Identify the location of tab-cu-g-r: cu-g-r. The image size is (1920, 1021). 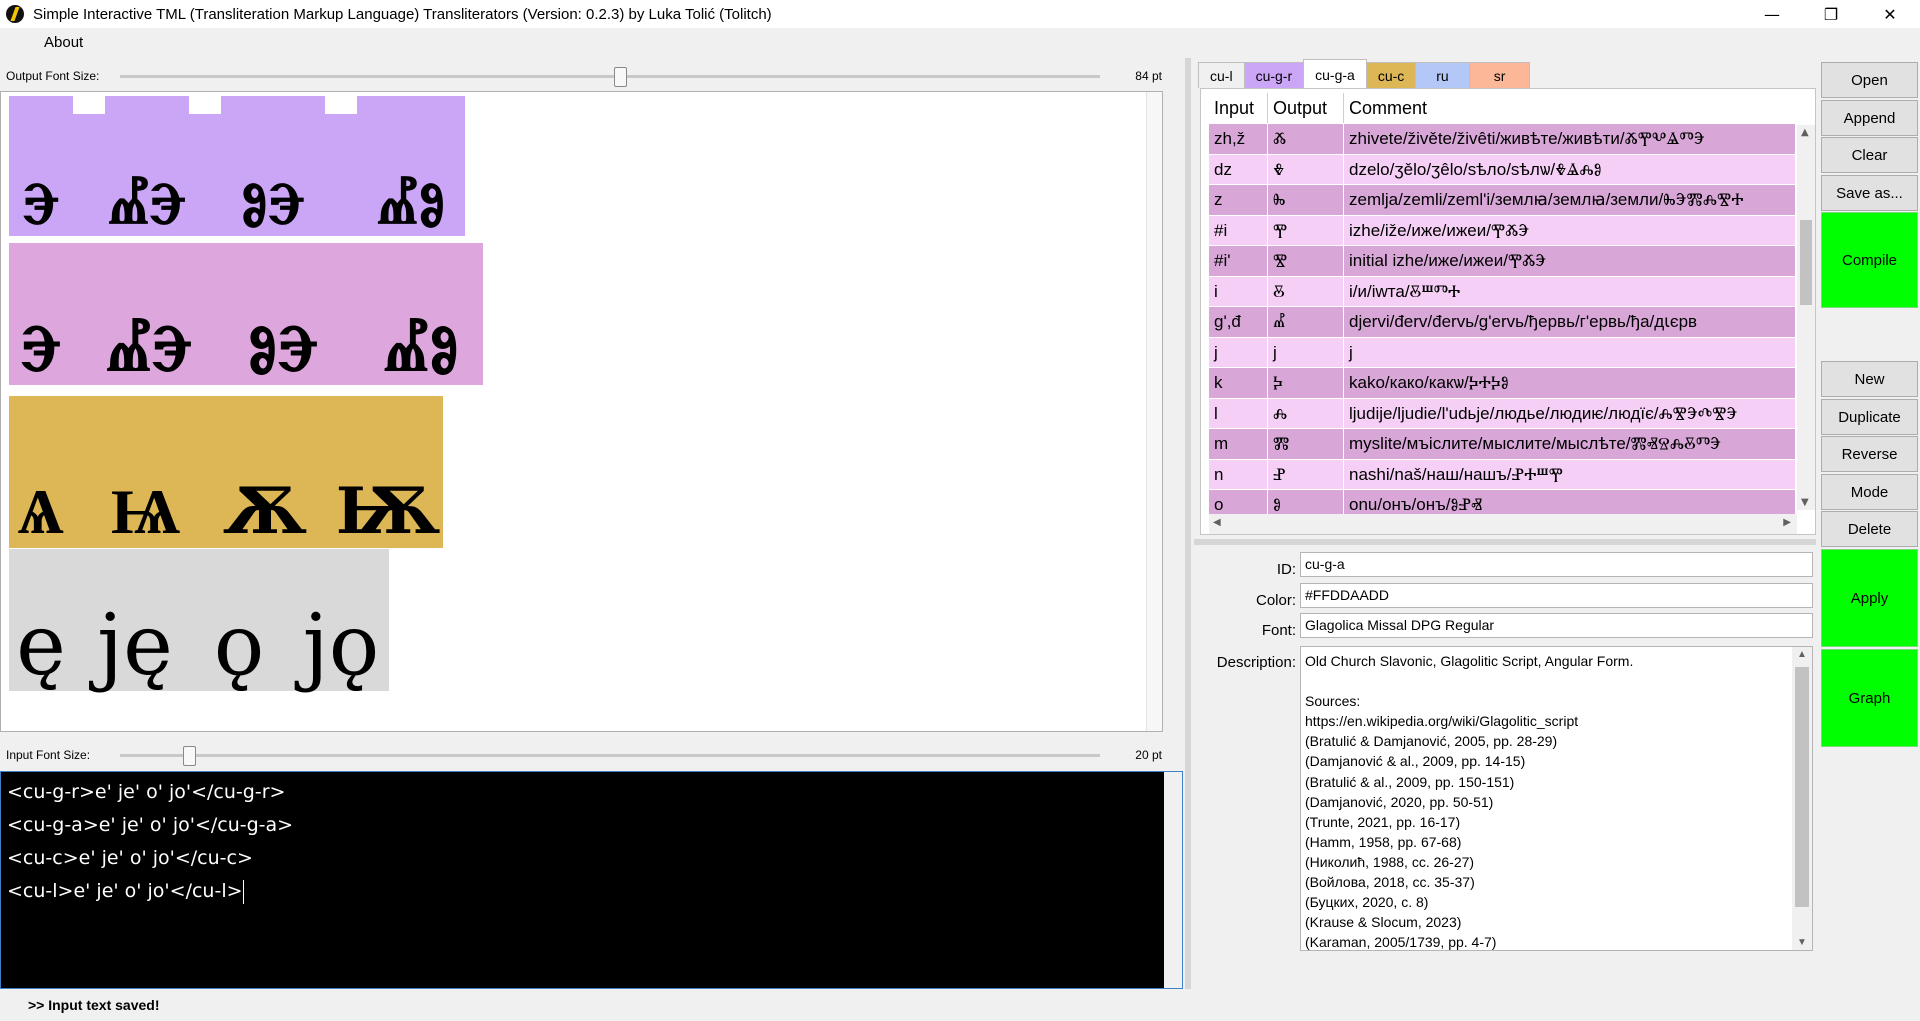
(1274, 75).